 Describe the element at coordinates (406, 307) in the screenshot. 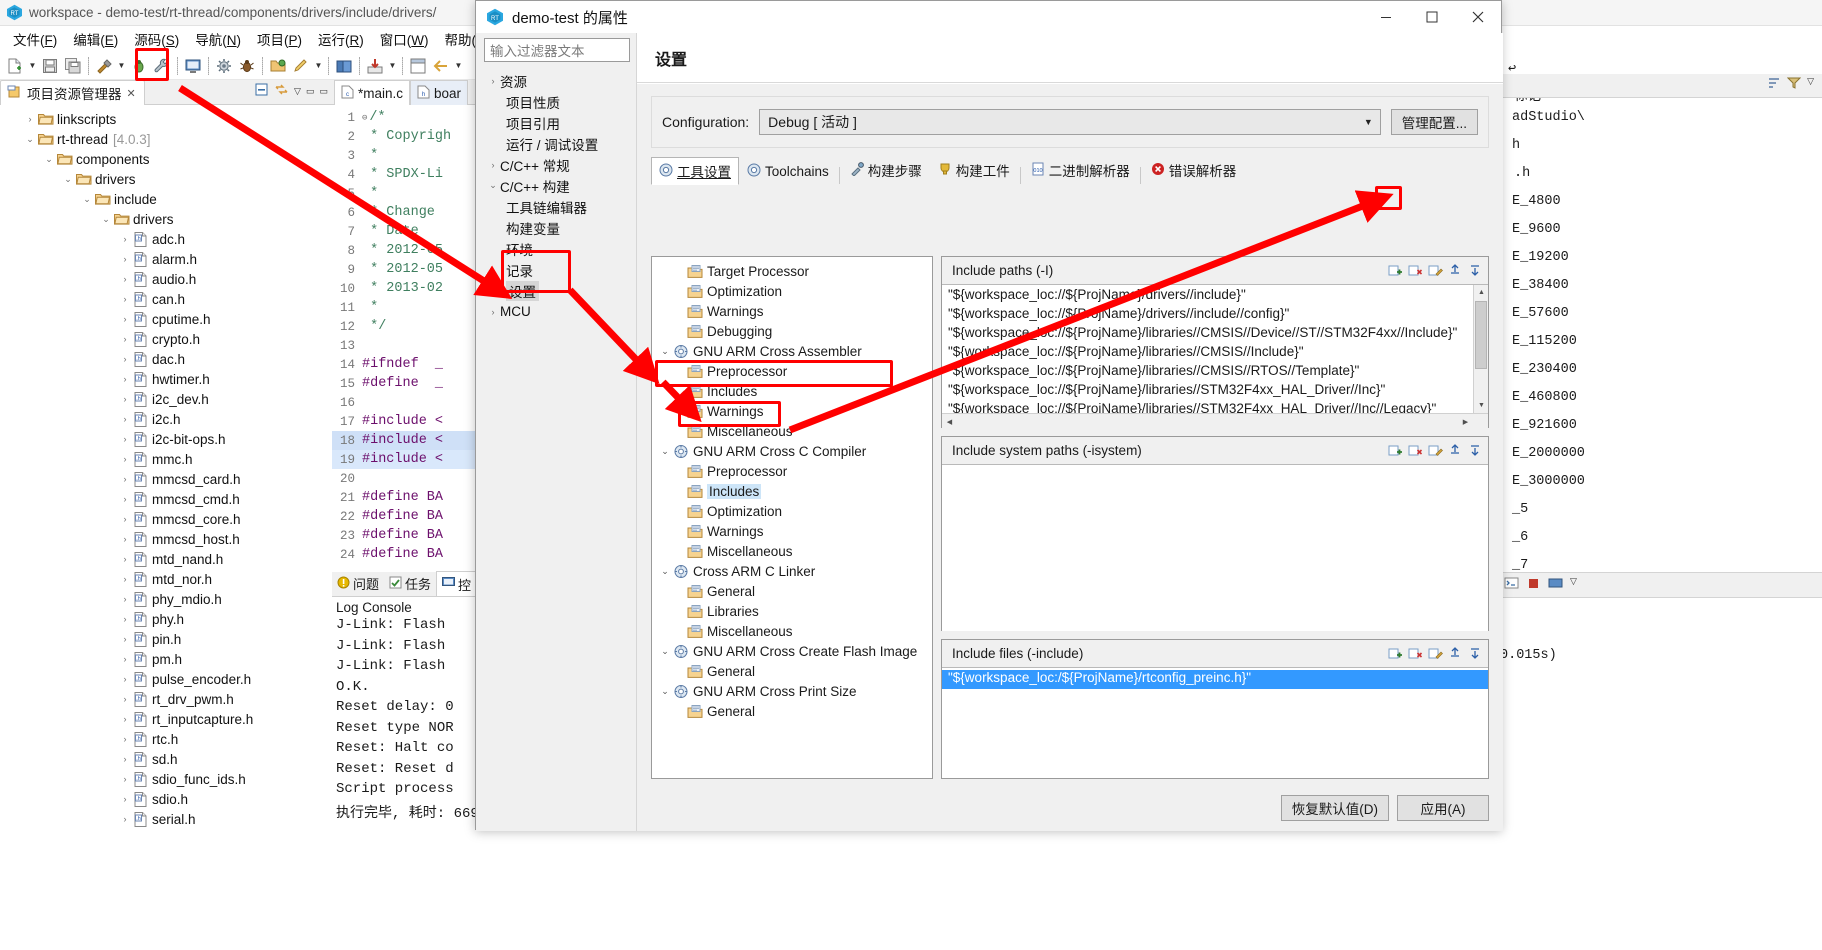

I see `code-line: 11 *` at that location.